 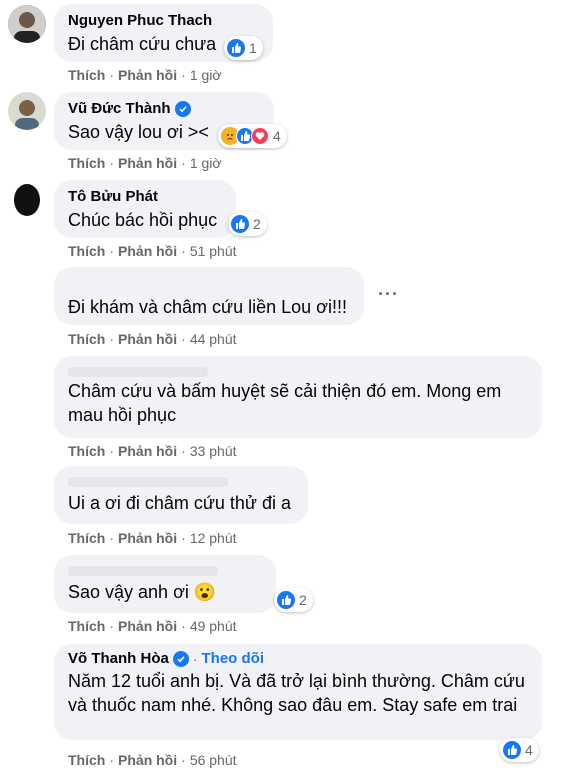 I want to click on comment-author-name: Võ Thanh Hòa, so click(x=118, y=658).